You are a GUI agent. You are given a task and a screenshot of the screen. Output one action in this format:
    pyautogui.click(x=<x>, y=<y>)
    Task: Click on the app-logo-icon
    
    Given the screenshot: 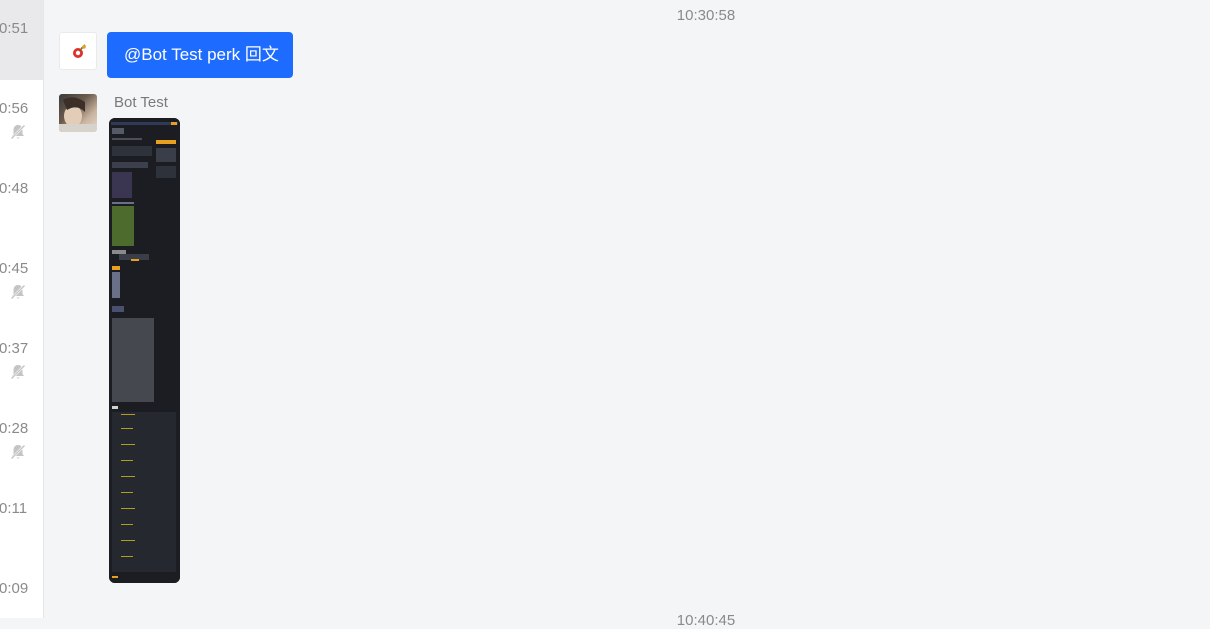 What is the action you would take?
    pyautogui.click(x=79, y=51)
    